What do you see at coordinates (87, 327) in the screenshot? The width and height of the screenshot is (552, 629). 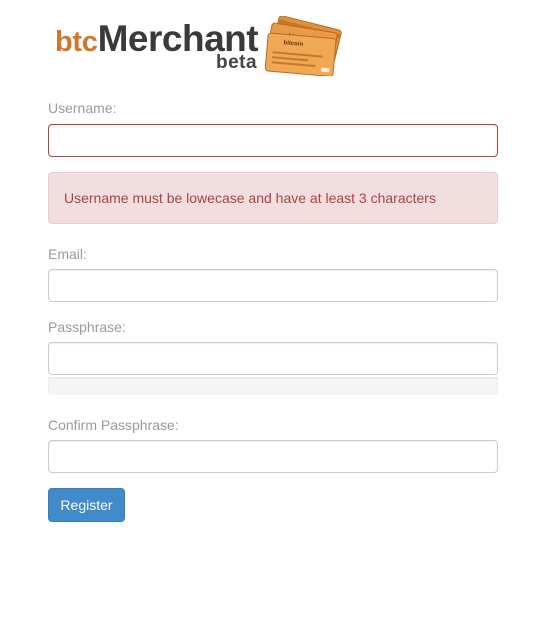 I see `passphrase-label: Passphrase:` at bounding box center [87, 327].